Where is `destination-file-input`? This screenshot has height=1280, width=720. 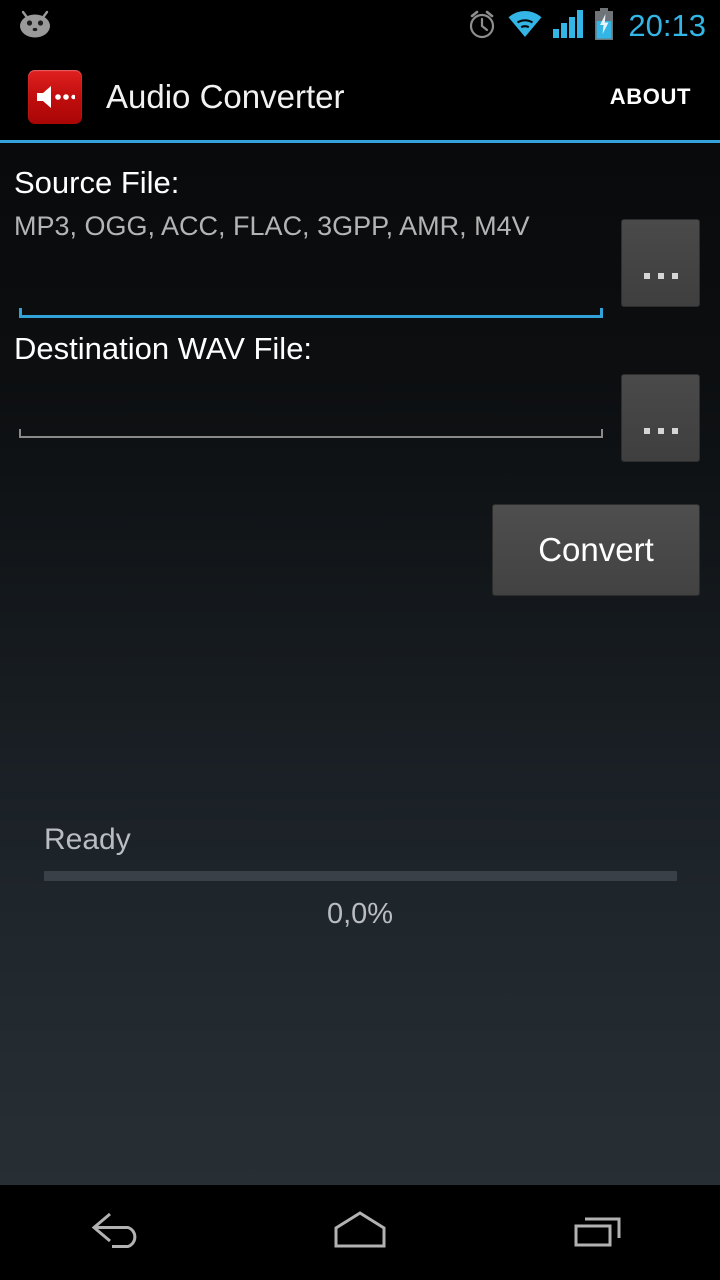 destination-file-input is located at coordinates (311, 405).